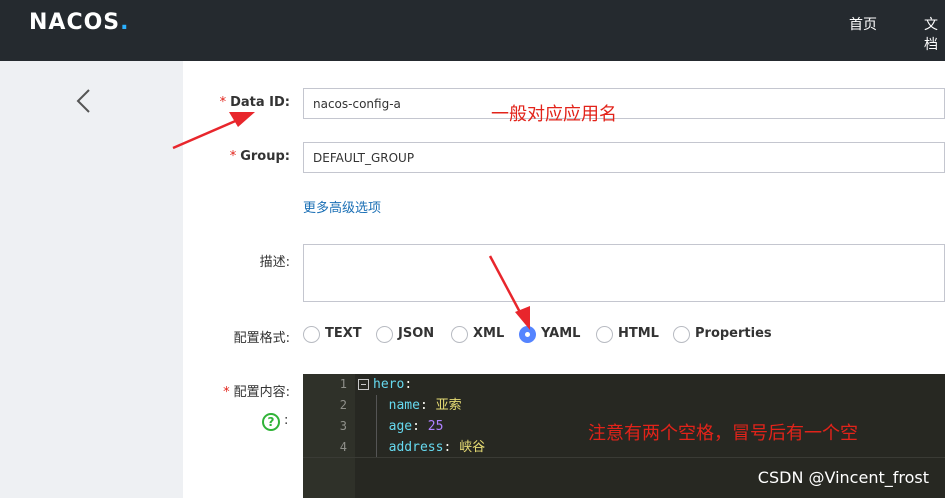 The image size is (945, 498). I want to click on annotation-data-id: 一般对应应用名, so click(554, 114).